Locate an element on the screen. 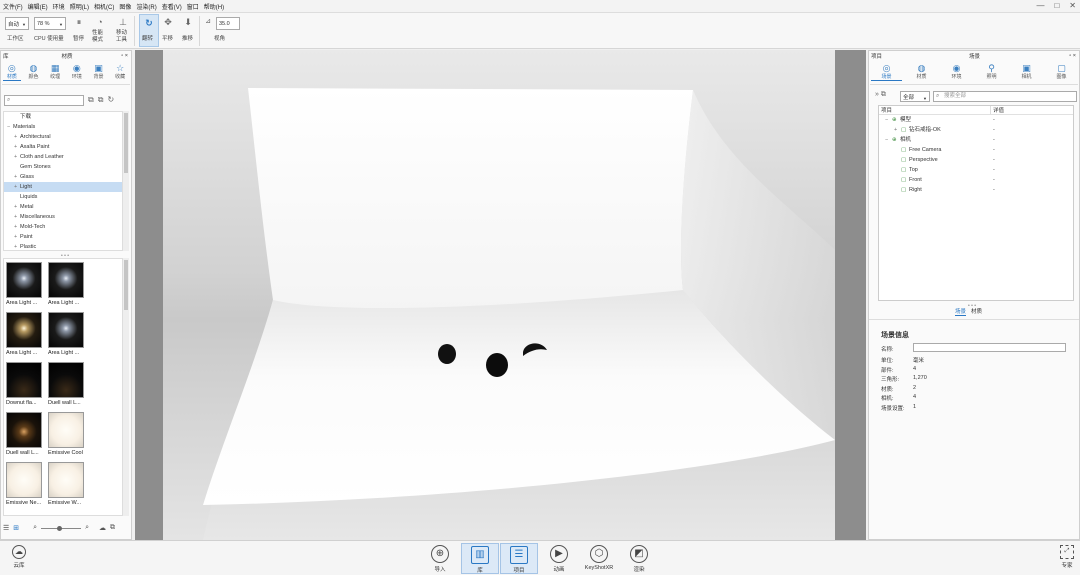 The height and width of the screenshot is (575, 1080). filter-icon: ⧉ is located at coordinates (883, 94).